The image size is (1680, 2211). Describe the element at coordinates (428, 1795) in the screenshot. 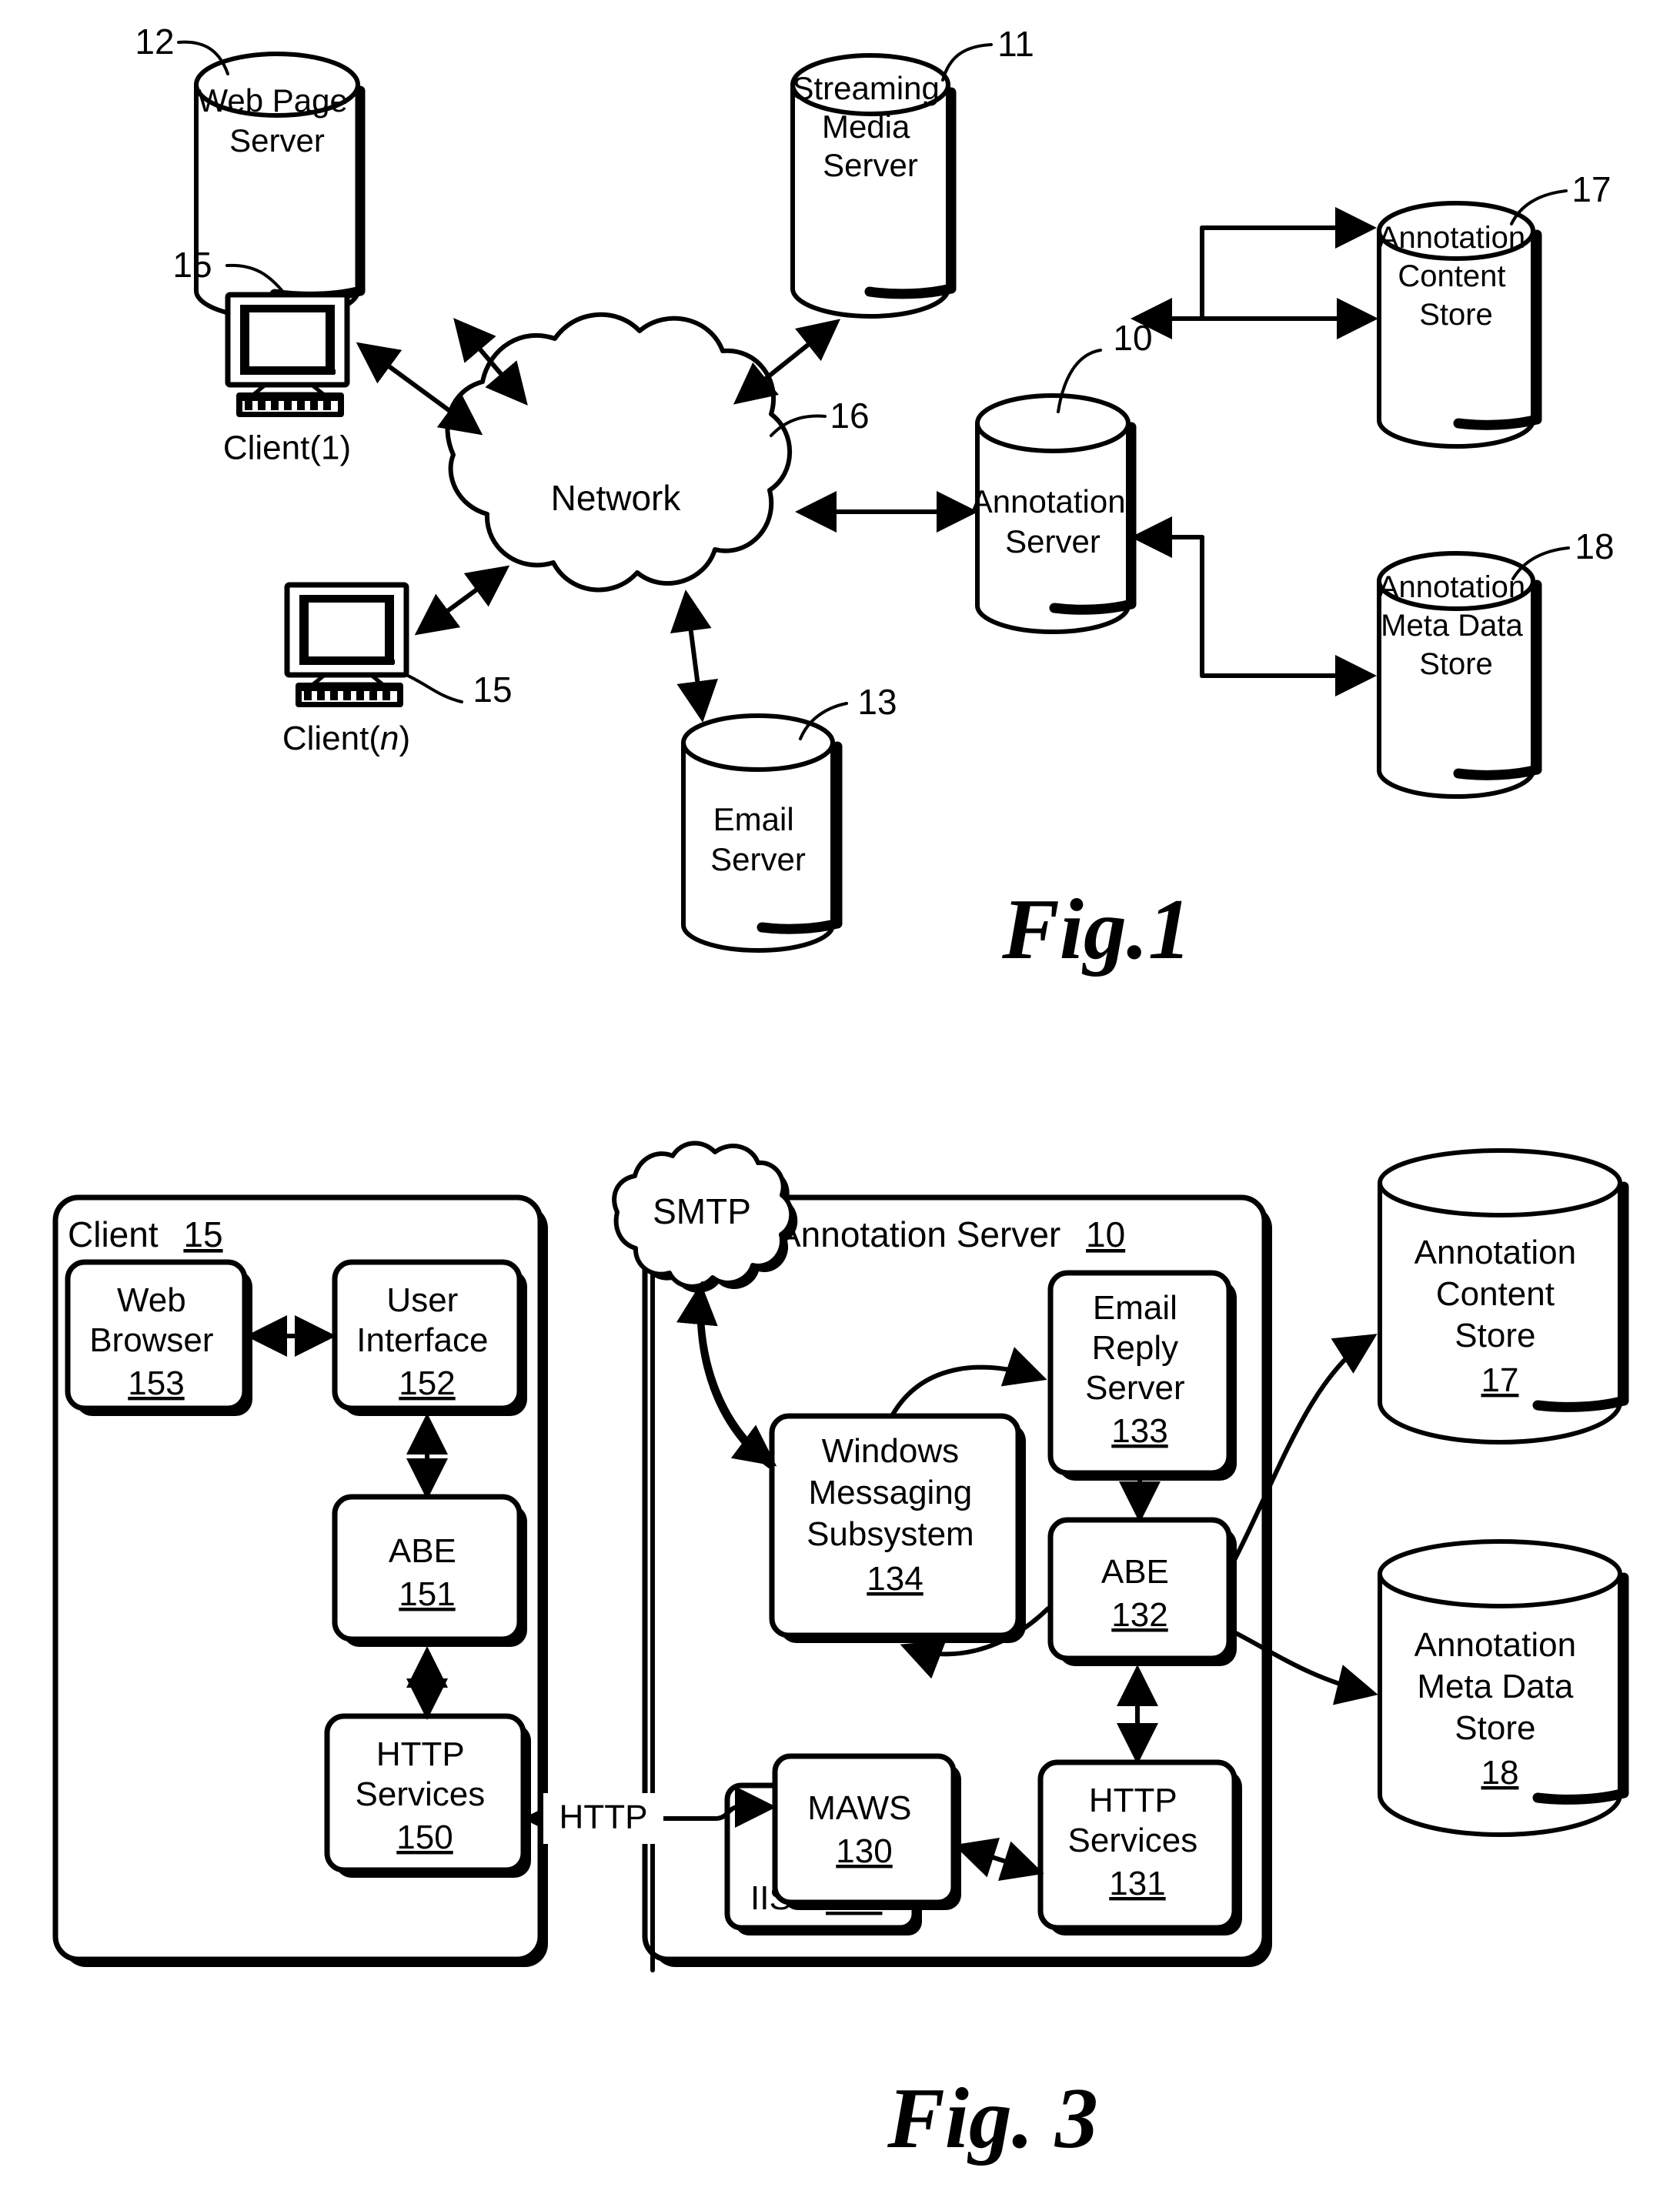

I see `box-http-services-client: HTTP Services 150` at that location.